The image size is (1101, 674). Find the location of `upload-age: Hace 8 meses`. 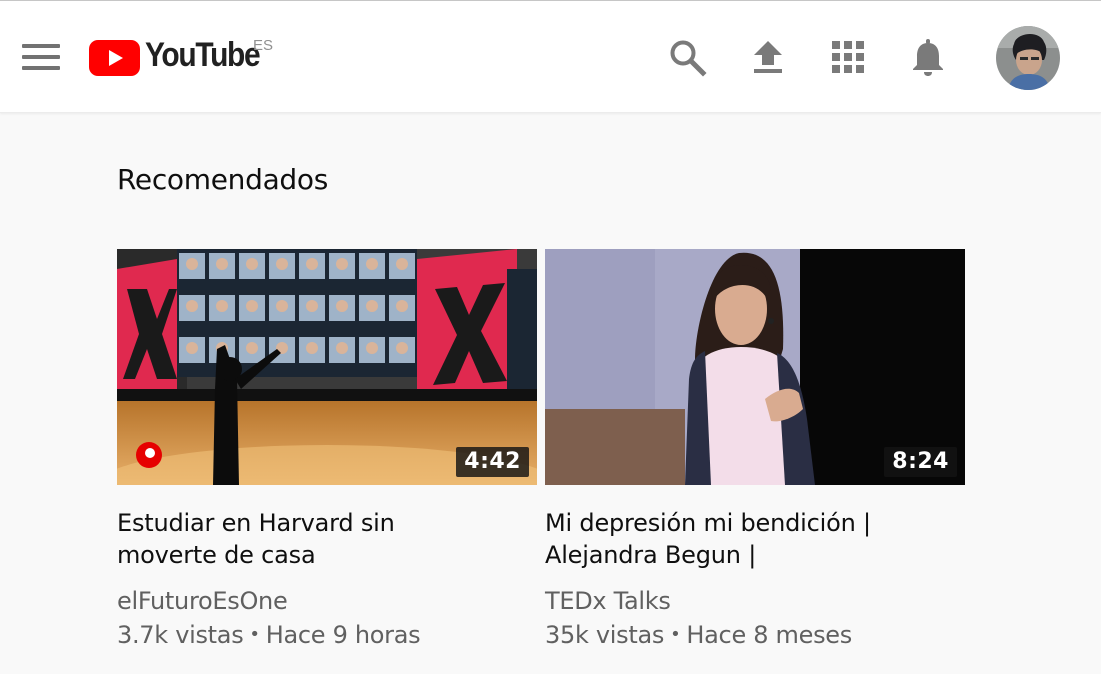

upload-age: Hace 8 meses is located at coordinates (769, 635).